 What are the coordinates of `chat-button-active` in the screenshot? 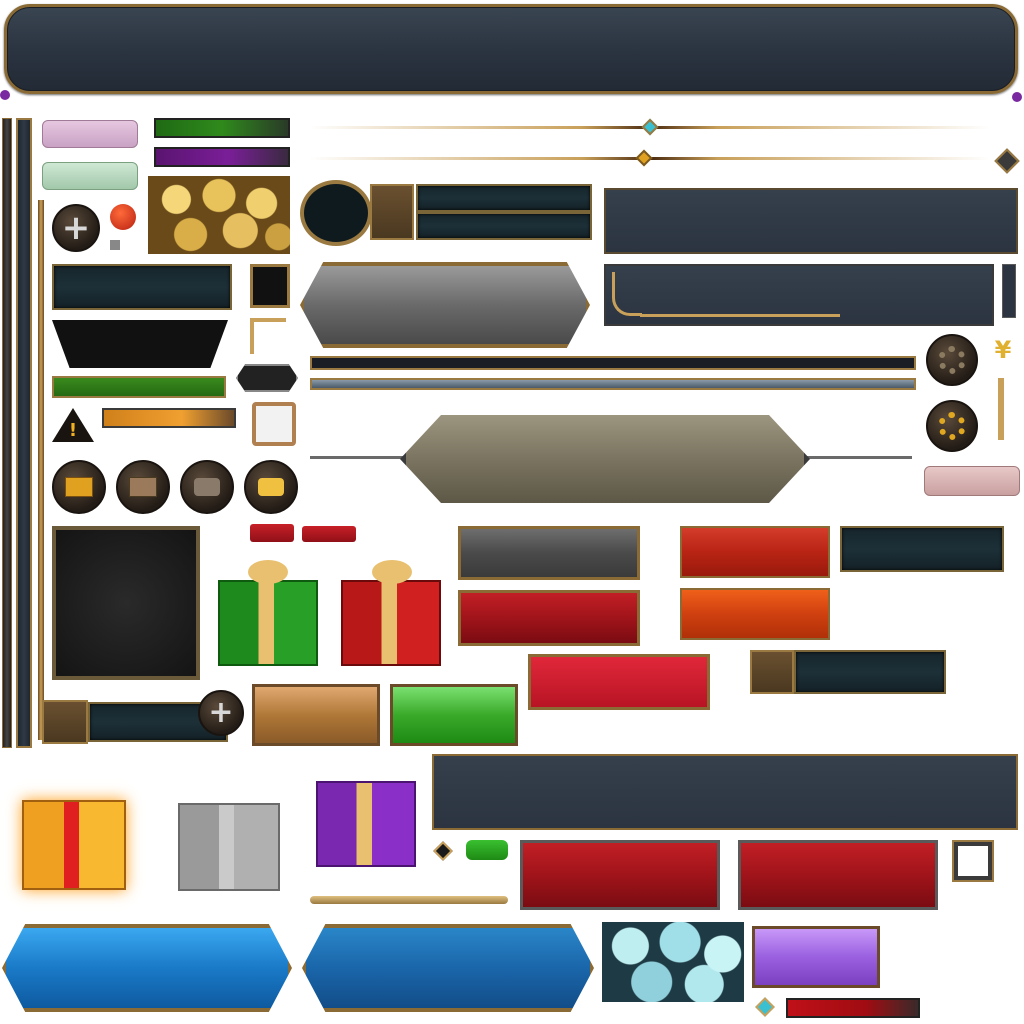 It's located at (271, 487).